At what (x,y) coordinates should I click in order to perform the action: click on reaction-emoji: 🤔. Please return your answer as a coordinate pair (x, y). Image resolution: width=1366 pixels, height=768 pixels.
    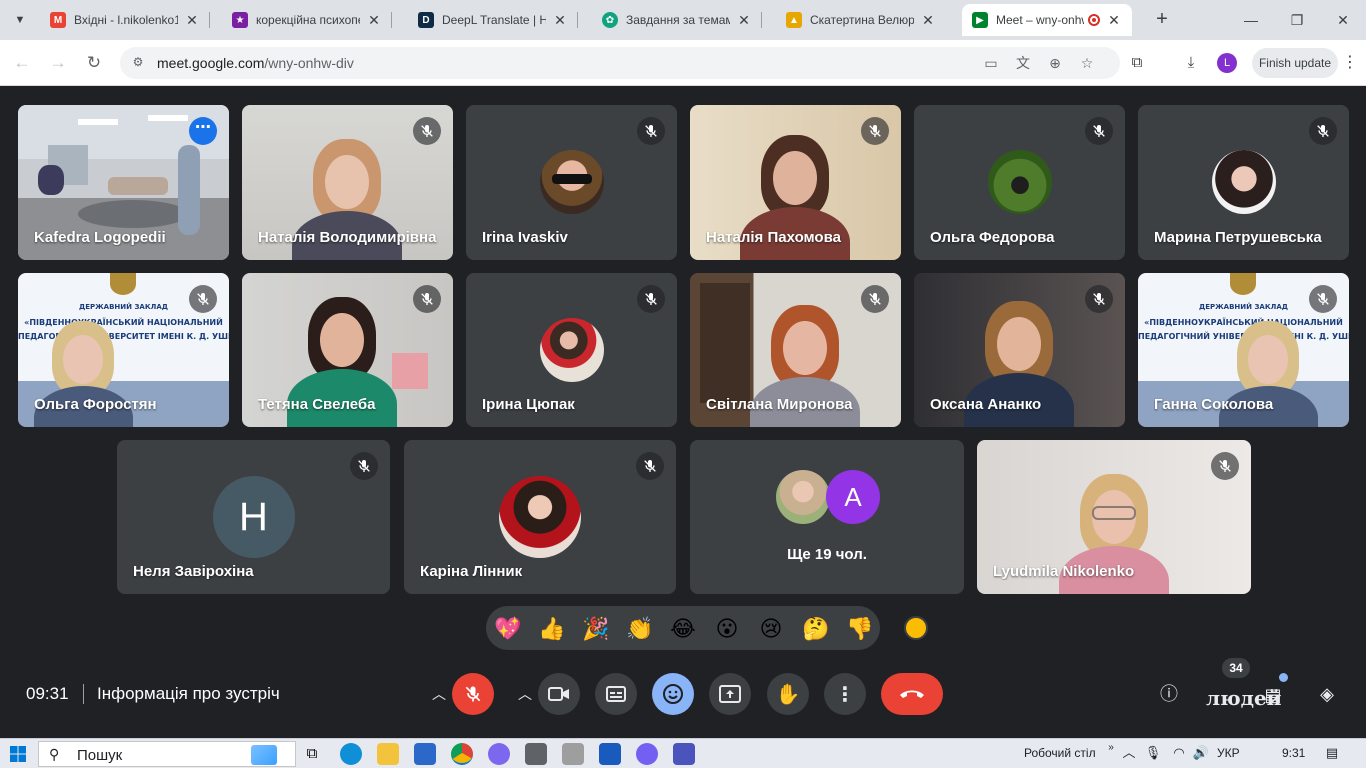
    Looking at the image, I should click on (815, 629).